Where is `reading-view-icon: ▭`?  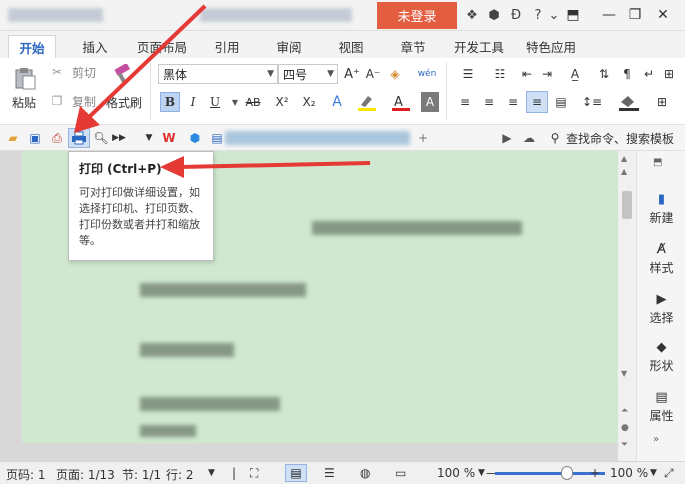 reading-view-icon: ▭ is located at coordinates (400, 473).